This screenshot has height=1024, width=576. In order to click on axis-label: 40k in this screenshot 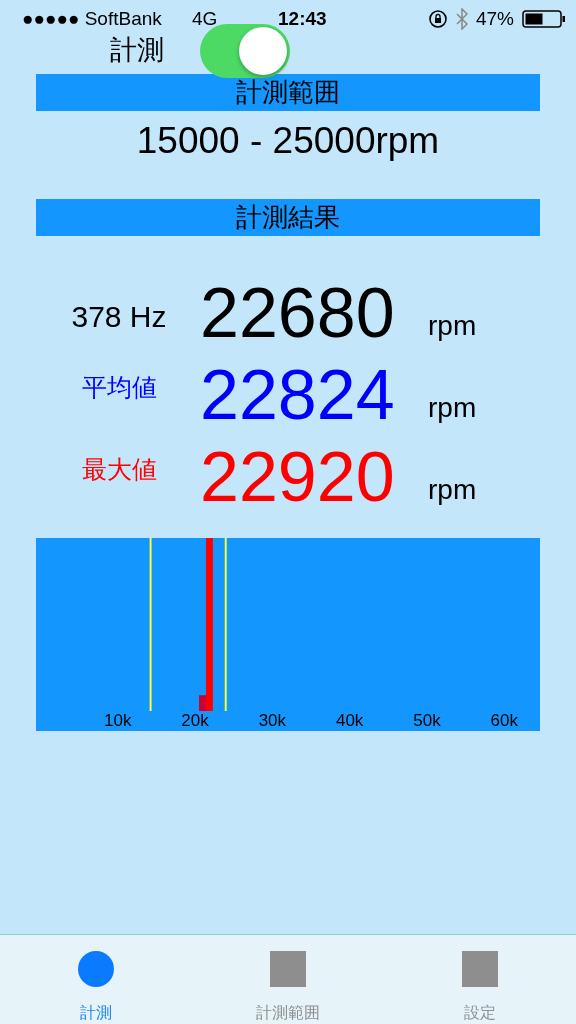, I will do `click(349, 721)`.